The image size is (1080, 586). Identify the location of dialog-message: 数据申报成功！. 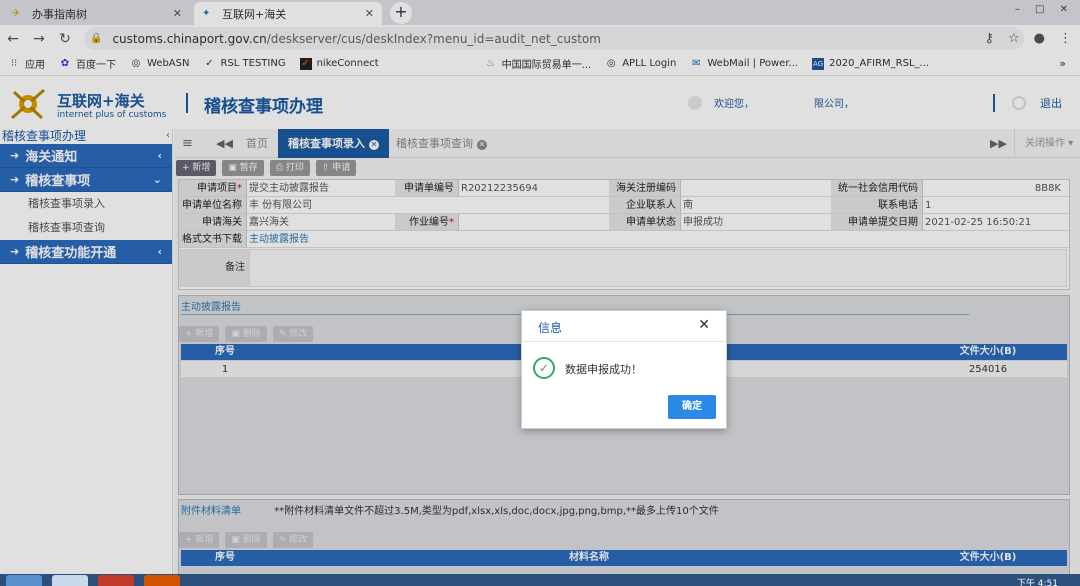
(603, 369).